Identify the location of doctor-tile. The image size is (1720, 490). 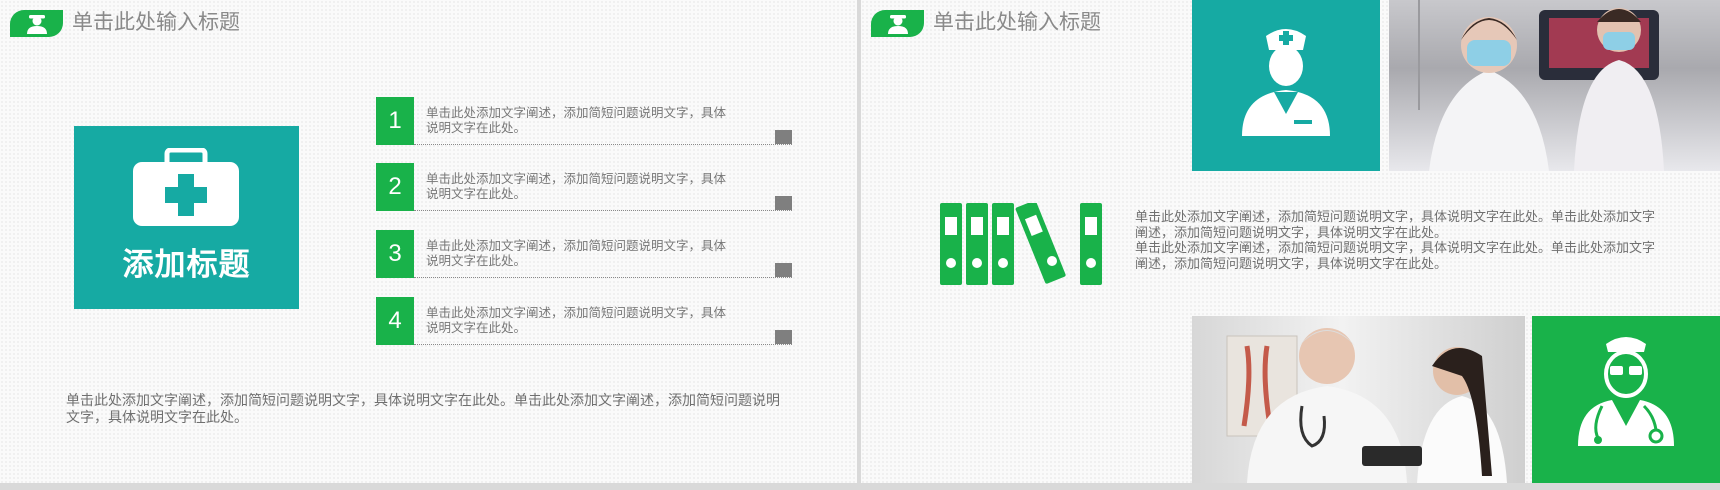
(1626, 399).